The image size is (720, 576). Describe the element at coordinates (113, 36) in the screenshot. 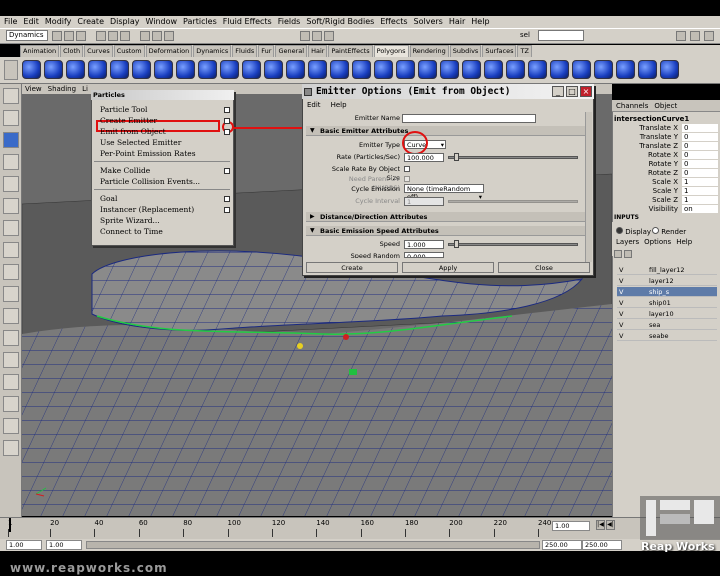

I see `select-object-icon` at that location.